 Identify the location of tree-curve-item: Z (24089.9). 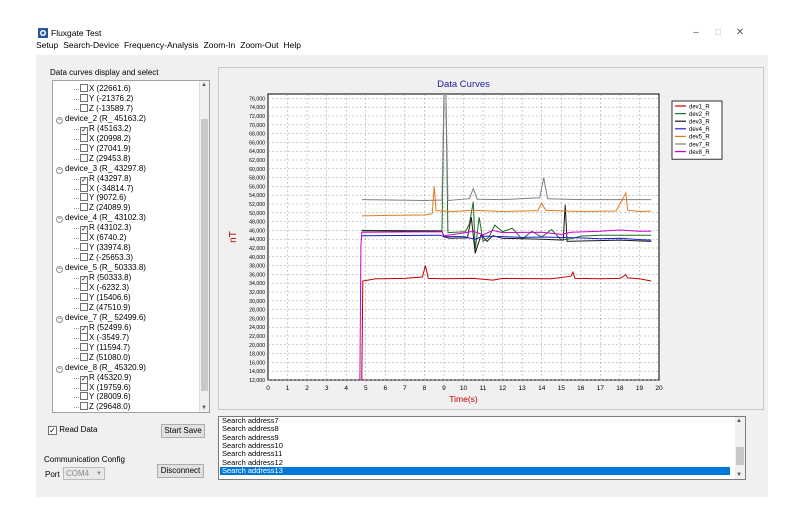
(105, 208).